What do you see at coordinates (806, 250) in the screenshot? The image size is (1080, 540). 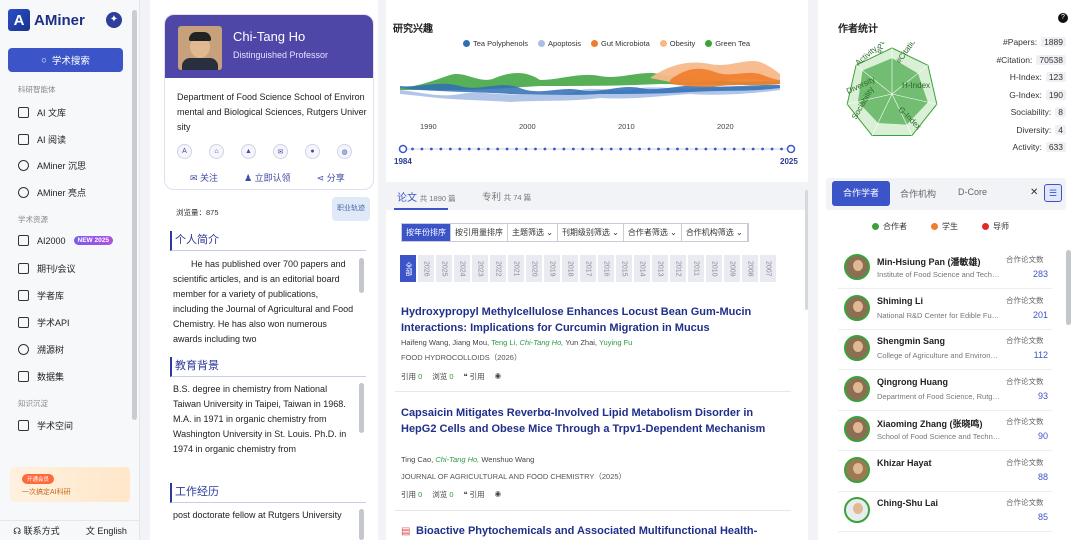 I see `main-scrollbar` at bounding box center [806, 250].